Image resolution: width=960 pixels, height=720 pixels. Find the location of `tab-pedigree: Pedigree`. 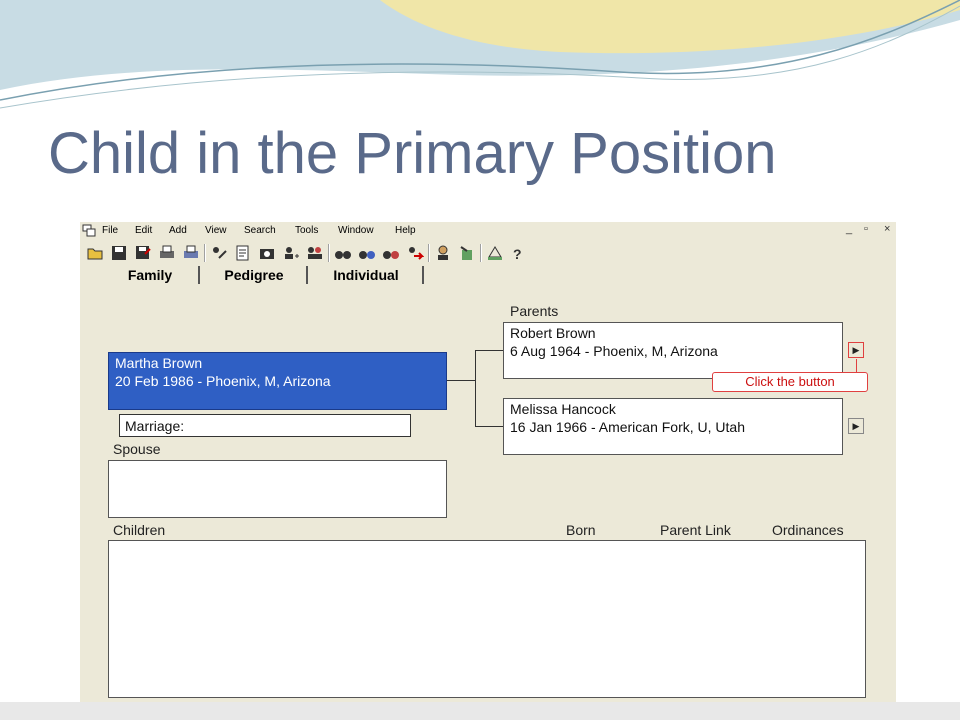

tab-pedigree: Pedigree is located at coordinates (255, 275).